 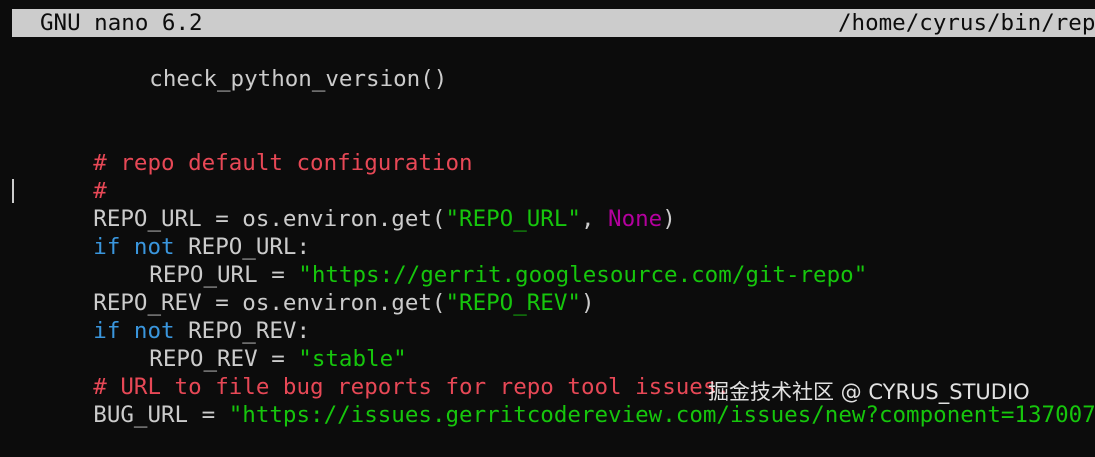 I want to click on watermark: 掘金技术社区 @ CYRUS_STUDIO, so click(x=869, y=392).